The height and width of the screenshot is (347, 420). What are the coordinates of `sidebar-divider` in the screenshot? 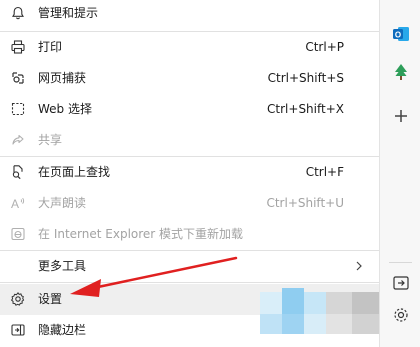 It's located at (400, 262).